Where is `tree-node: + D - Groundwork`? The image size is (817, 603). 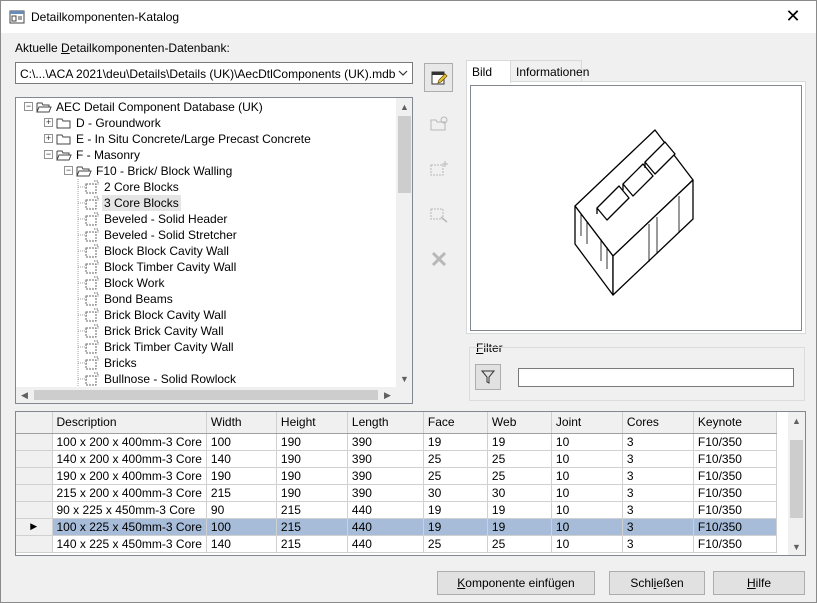
tree-node: + D - Groundwork is located at coordinates (205, 123).